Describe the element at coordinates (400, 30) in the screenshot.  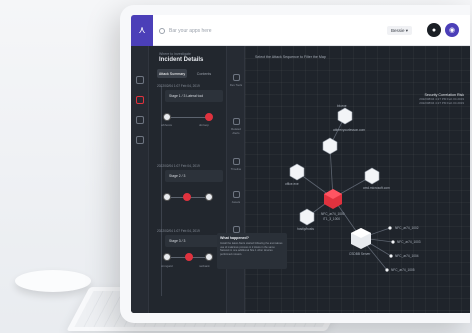
I see `settings-dropdown: Bessie ▾` at that location.